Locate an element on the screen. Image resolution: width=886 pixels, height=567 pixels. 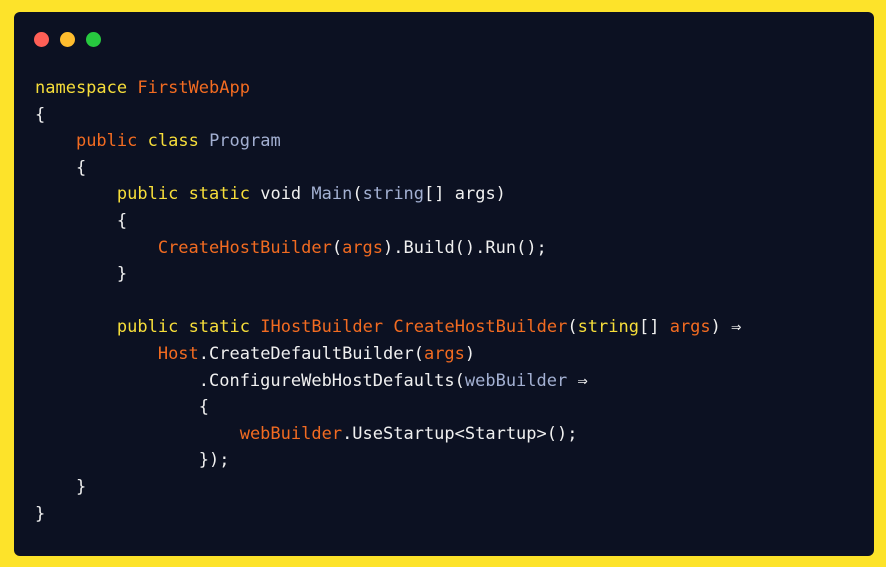
minimize-dot-icon is located at coordinates (67, 39).